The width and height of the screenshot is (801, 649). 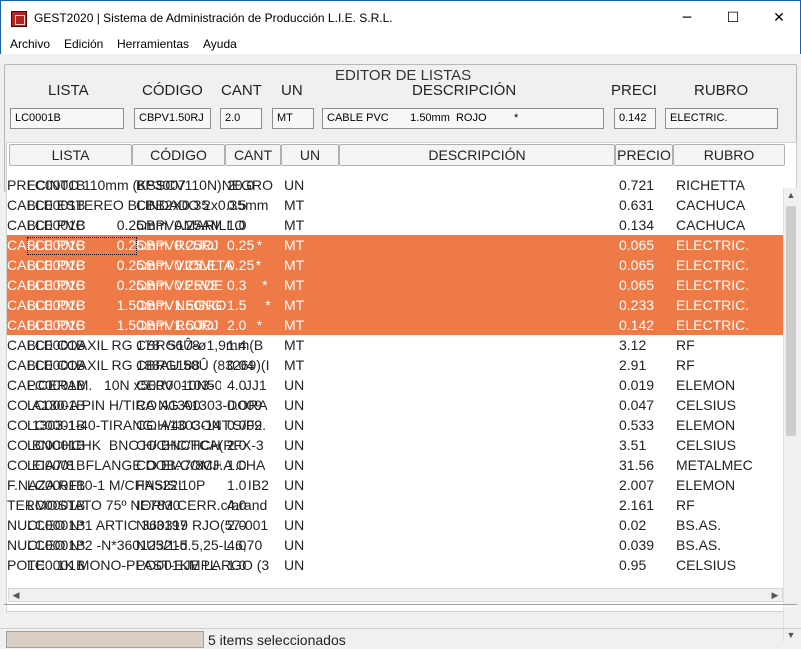 What do you see at coordinates (241, 118) in the screenshot?
I see `cant-field: 2.0` at bounding box center [241, 118].